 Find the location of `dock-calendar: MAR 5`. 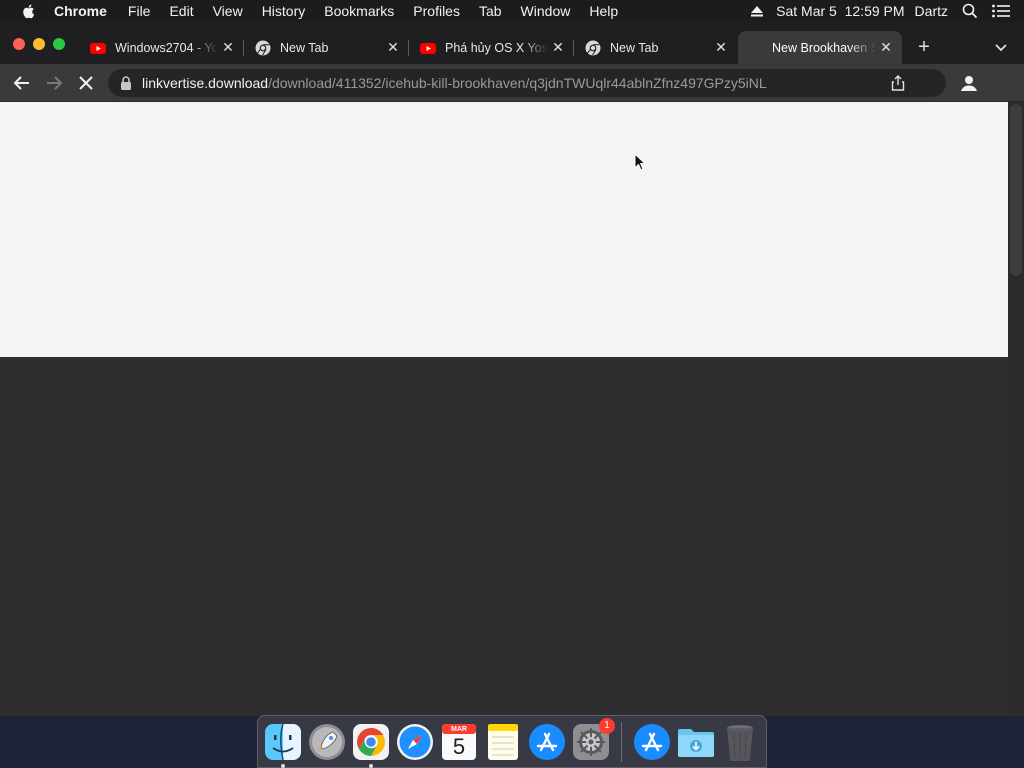

dock-calendar: MAR 5 is located at coordinates (459, 742).